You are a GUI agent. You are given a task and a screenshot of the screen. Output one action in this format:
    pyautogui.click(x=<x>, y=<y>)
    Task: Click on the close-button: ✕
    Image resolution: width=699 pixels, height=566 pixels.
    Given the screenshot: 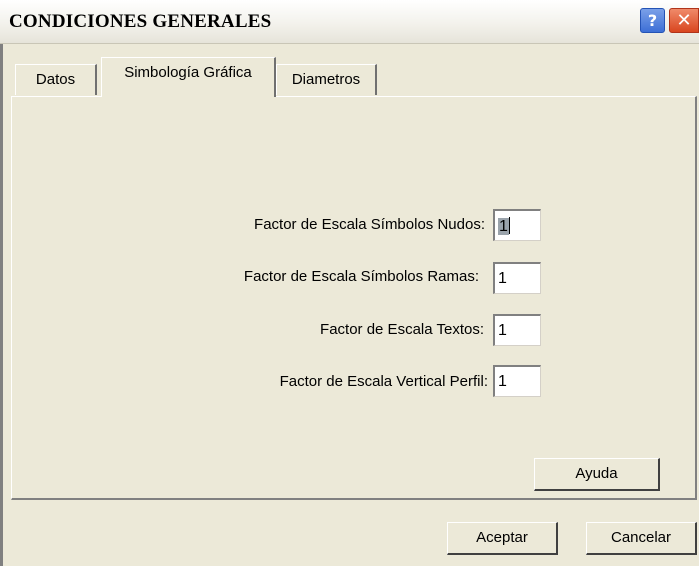 What is the action you would take?
    pyautogui.click(x=684, y=20)
    